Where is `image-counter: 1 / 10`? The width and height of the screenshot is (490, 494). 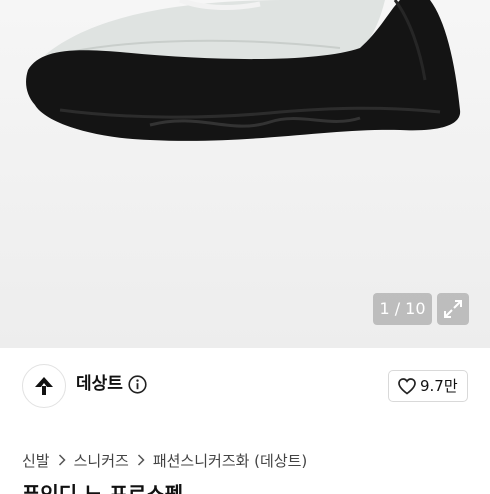
image-counter: 1 / 10 is located at coordinates (402, 309).